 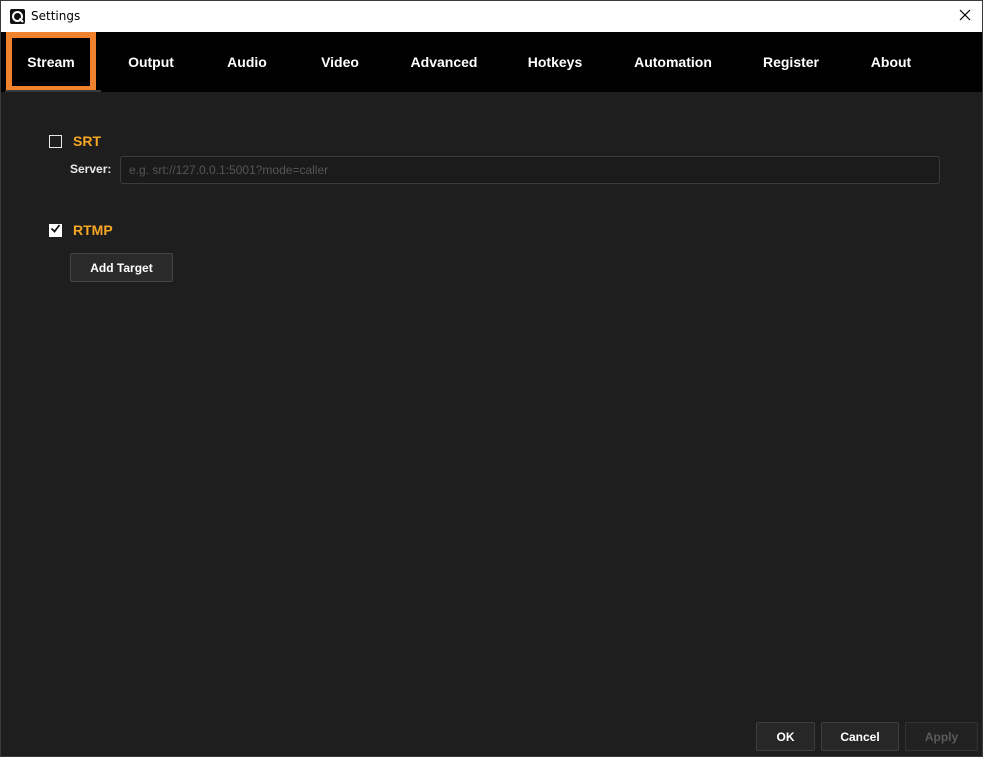 I want to click on add-target-button: Add Target, so click(x=121, y=267).